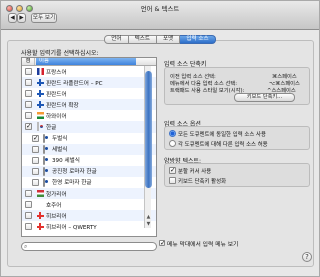 This screenshot has height=277, width=320. I want to click on search-icon: ⌕, so click(26, 246).